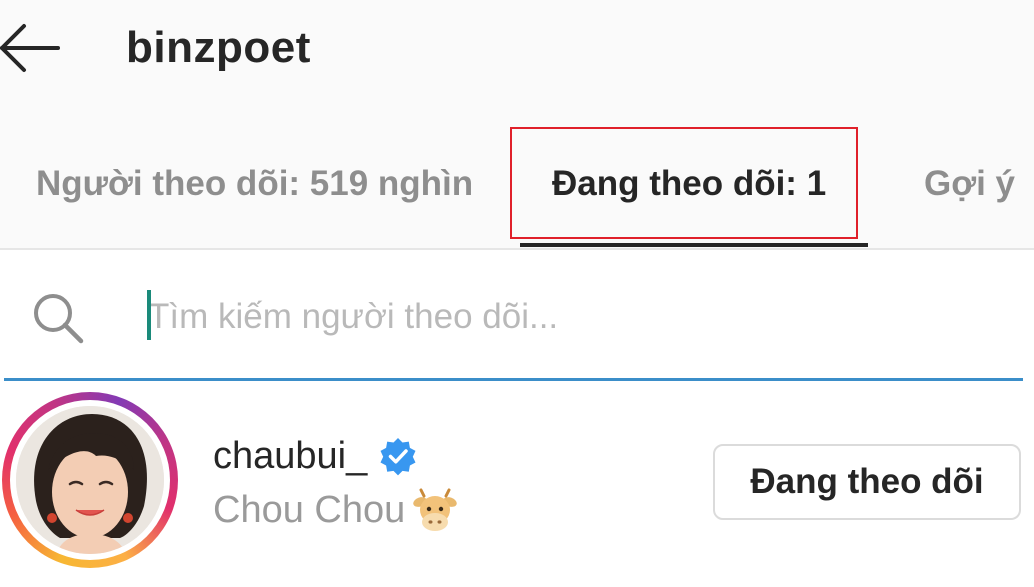  Describe the element at coordinates (254, 184) in the screenshot. I see `tab-followers: Người theo dõi: 519 nghìn` at that location.